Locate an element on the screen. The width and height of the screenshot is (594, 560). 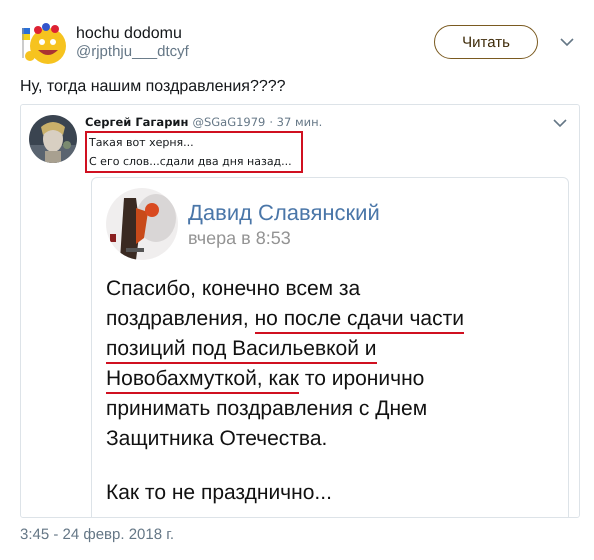
tweet-timestamp: 3:45 - 24 февр. 2018 г. is located at coordinates (307, 534).